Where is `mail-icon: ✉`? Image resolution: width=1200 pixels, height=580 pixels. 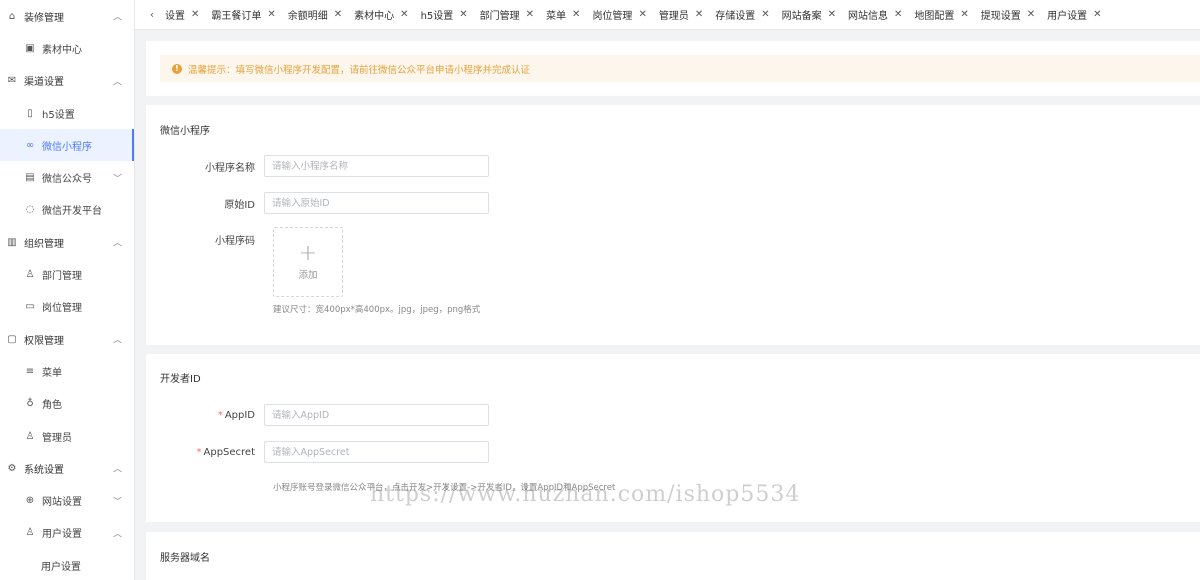
mail-icon: ✉ is located at coordinates (12, 81).